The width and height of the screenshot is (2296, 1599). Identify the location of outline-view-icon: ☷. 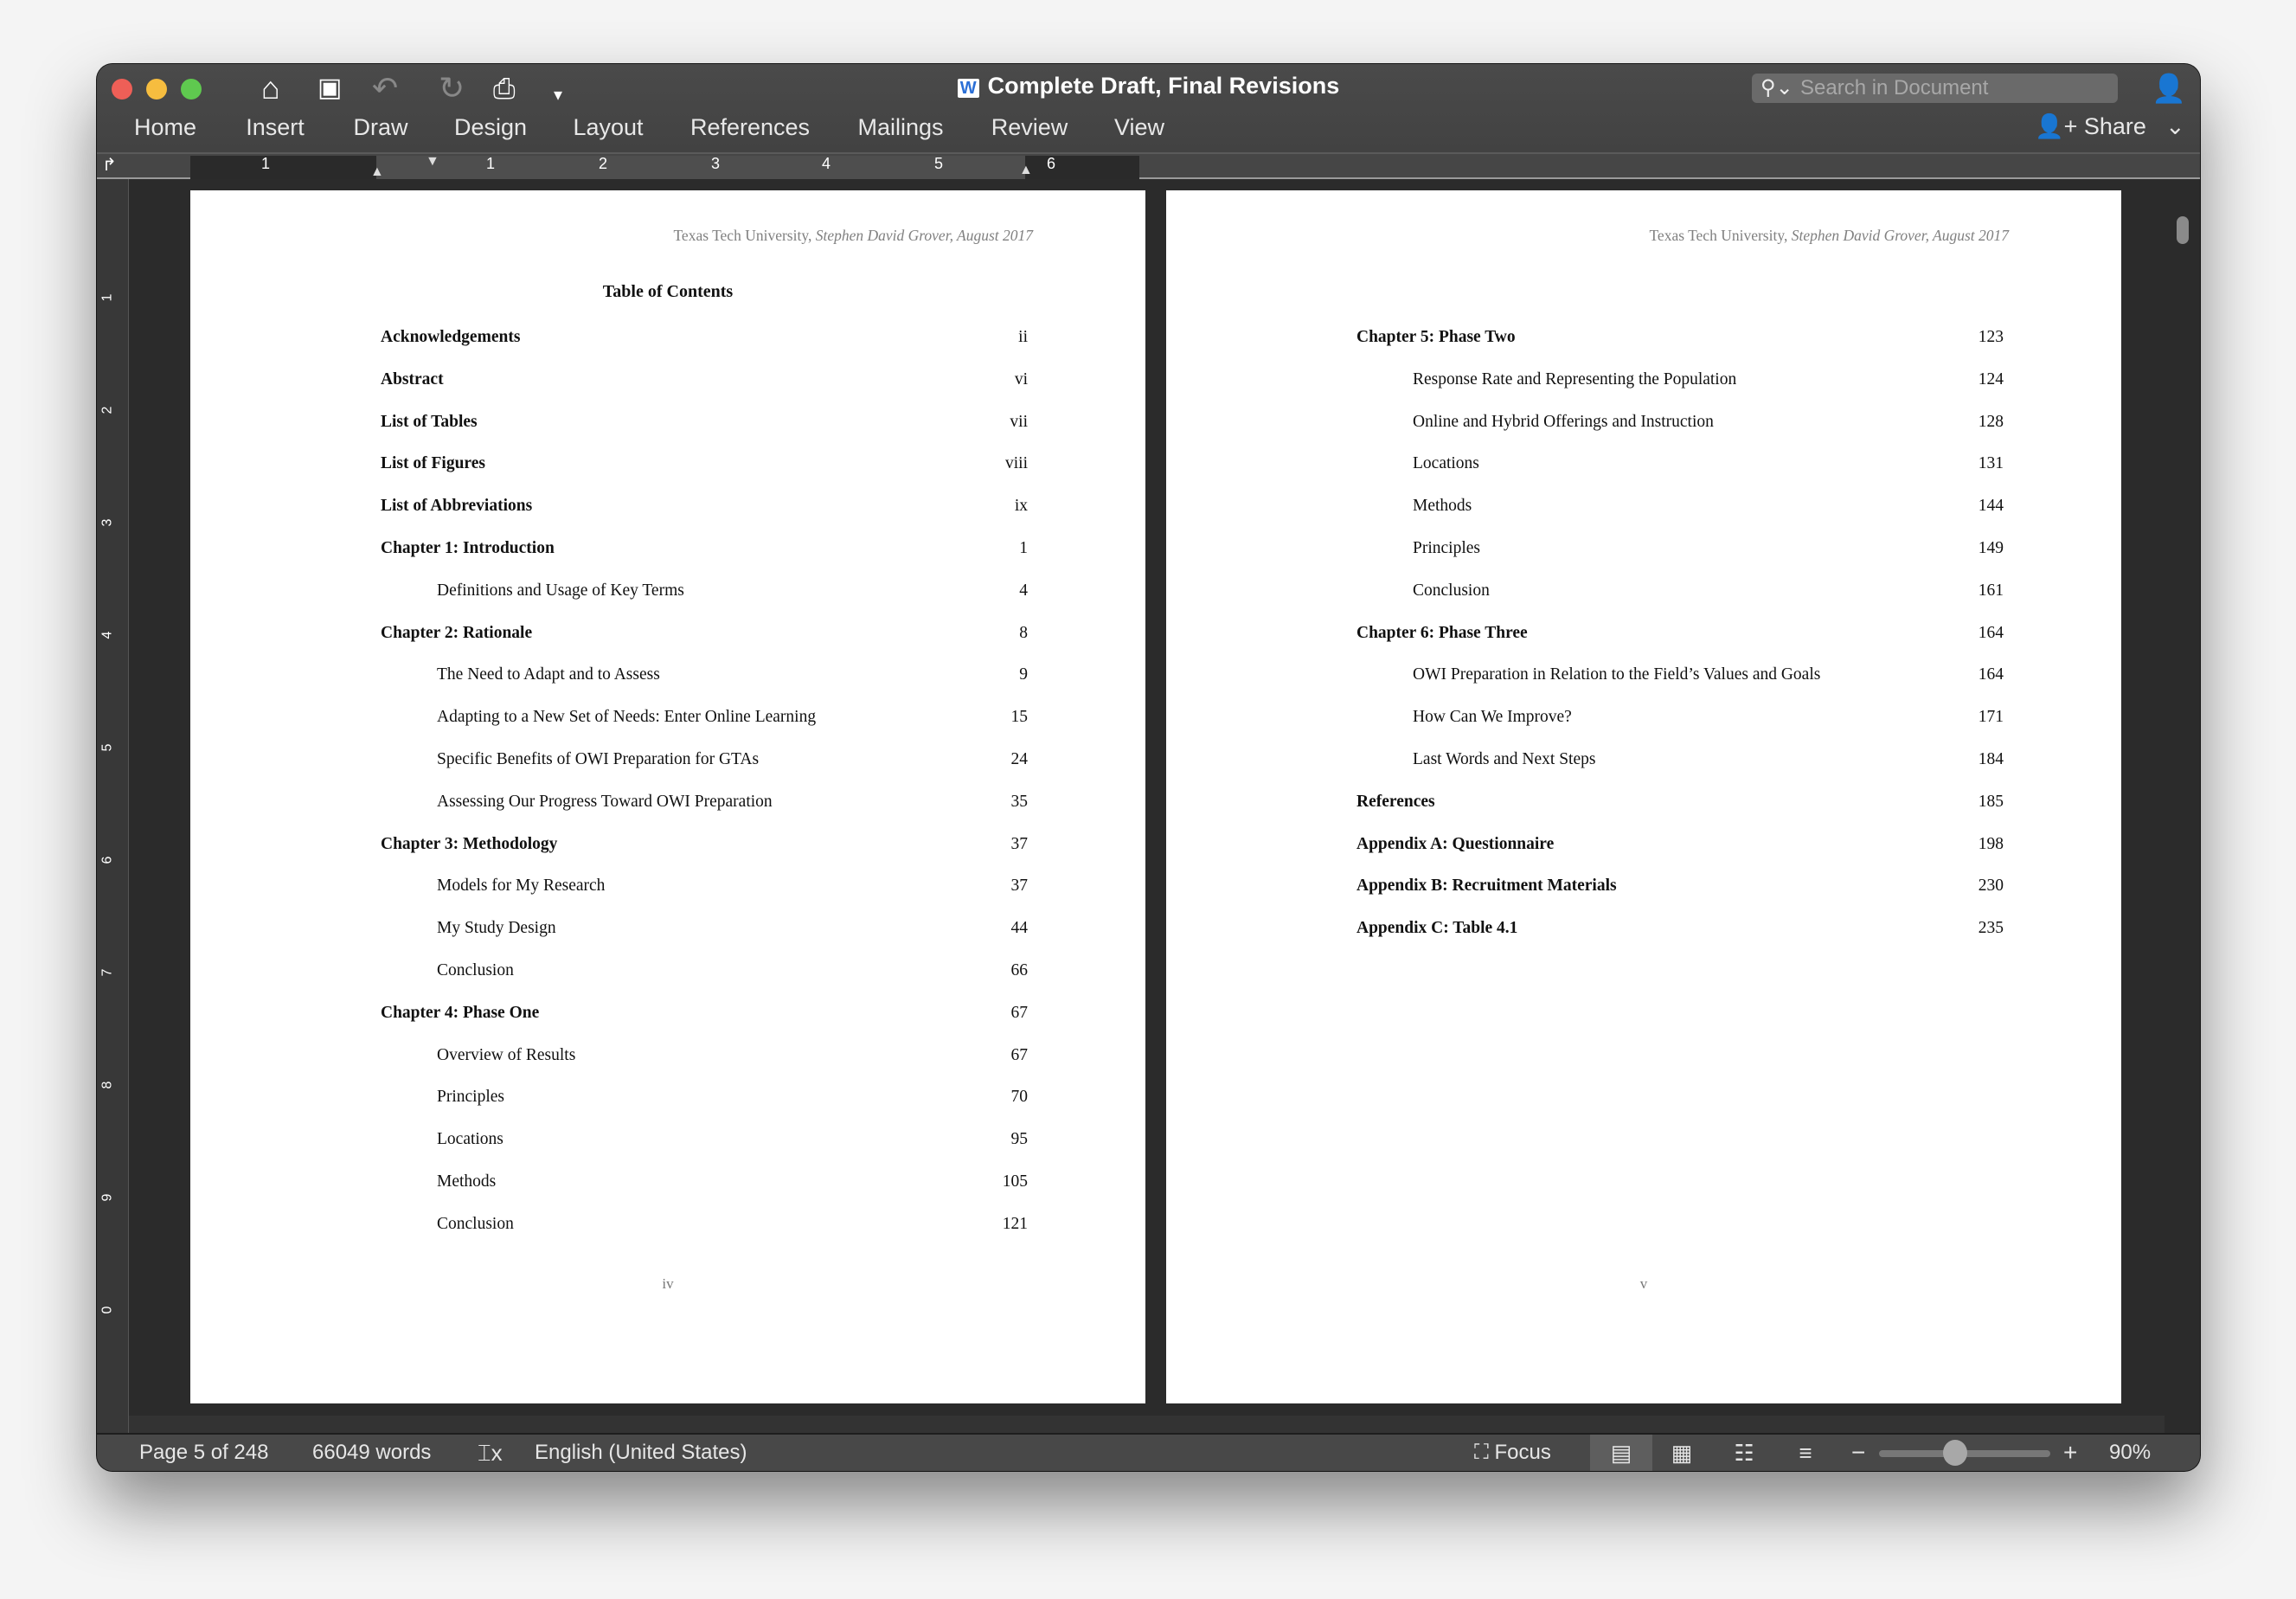
(1744, 1453).